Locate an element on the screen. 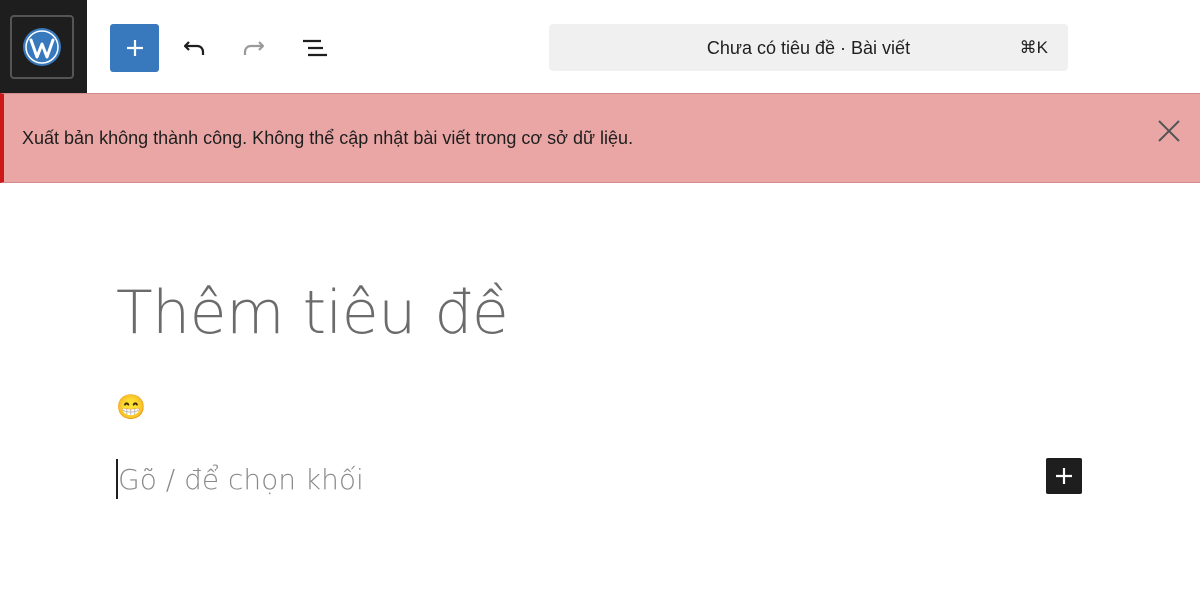 This screenshot has width=1200, height=612. document-title: Chưa có tiêu đề · Bài viết is located at coordinates (808, 48).